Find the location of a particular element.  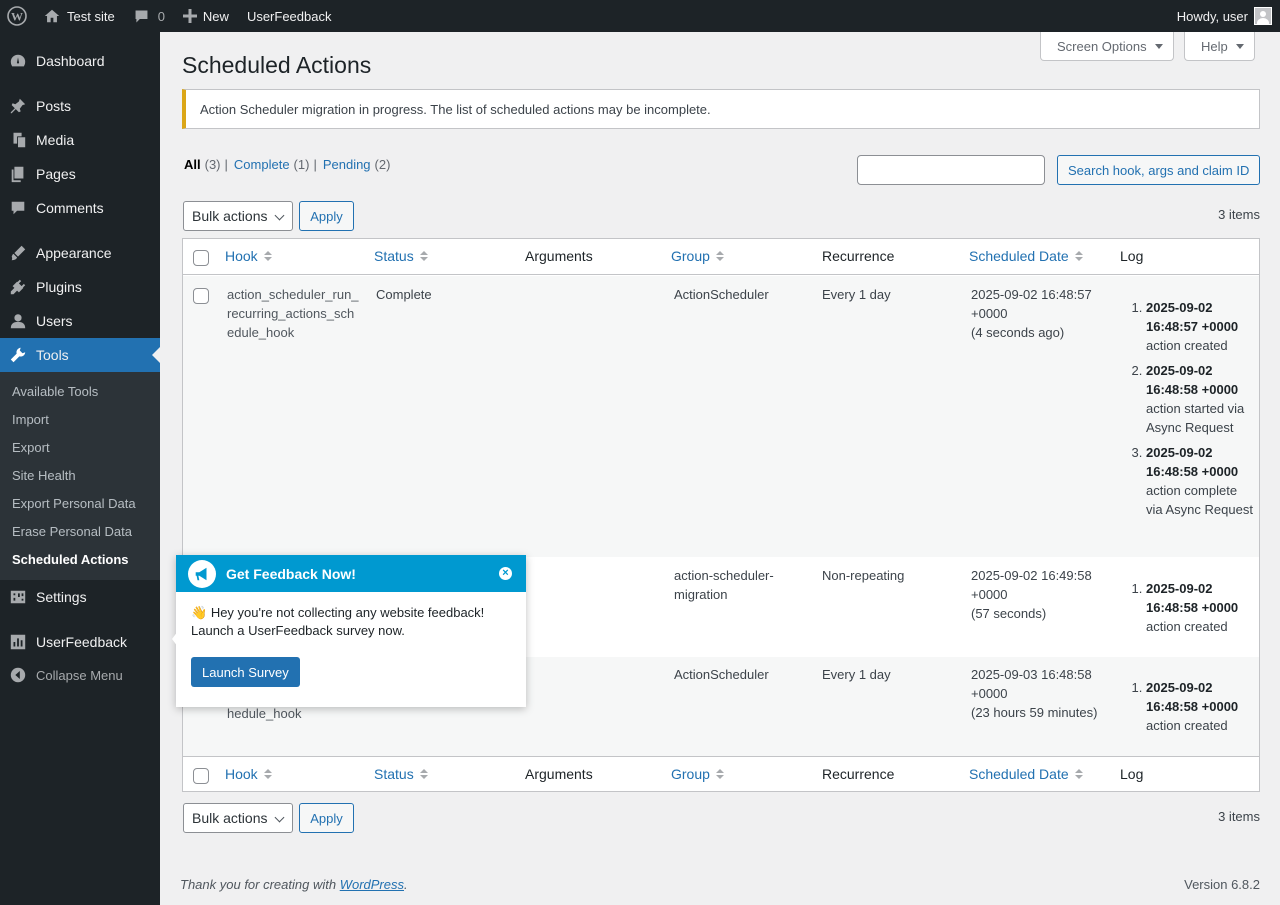

row-recurrence: Every 1 day is located at coordinates (856, 294).